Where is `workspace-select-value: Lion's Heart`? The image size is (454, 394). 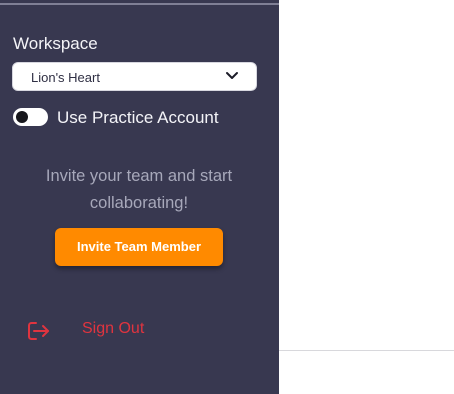 workspace-select-value: Lion's Heart is located at coordinates (65, 77).